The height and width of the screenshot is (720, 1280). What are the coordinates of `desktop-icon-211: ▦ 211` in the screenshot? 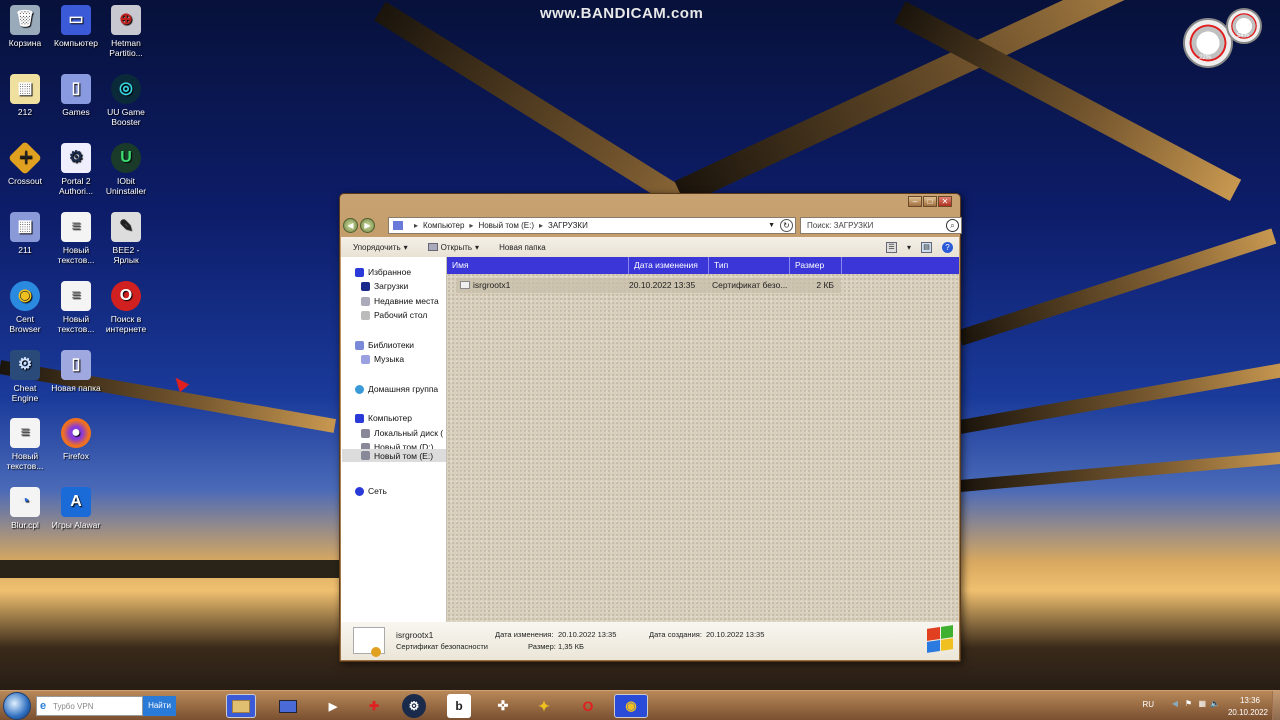 It's located at (25, 233).